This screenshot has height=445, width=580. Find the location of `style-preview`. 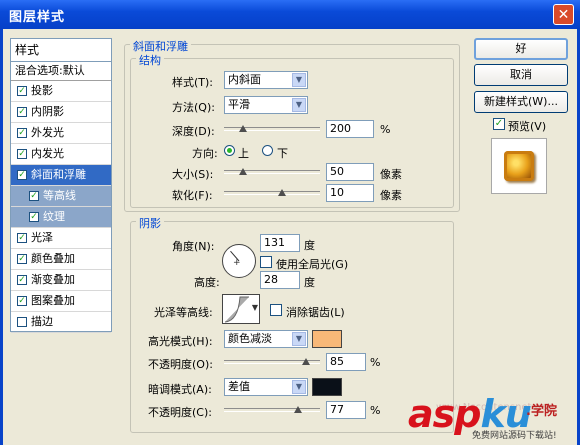

style-preview is located at coordinates (519, 166).